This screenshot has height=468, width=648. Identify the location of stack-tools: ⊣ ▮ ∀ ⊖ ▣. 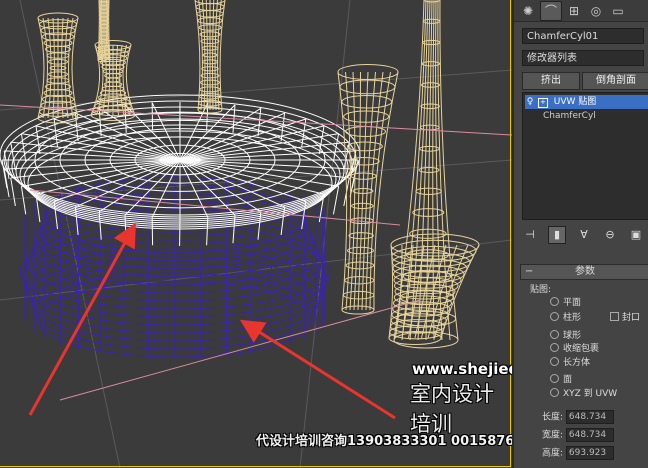
(585, 235).